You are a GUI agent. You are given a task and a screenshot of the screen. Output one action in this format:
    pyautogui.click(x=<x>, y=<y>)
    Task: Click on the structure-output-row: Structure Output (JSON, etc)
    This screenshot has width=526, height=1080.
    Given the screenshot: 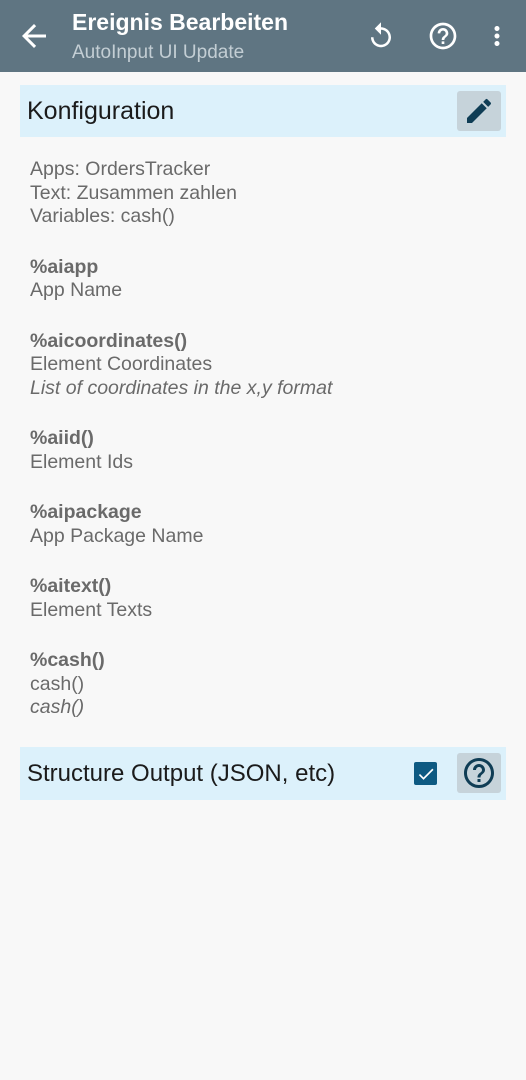 What is the action you would take?
    pyautogui.click(x=263, y=773)
    